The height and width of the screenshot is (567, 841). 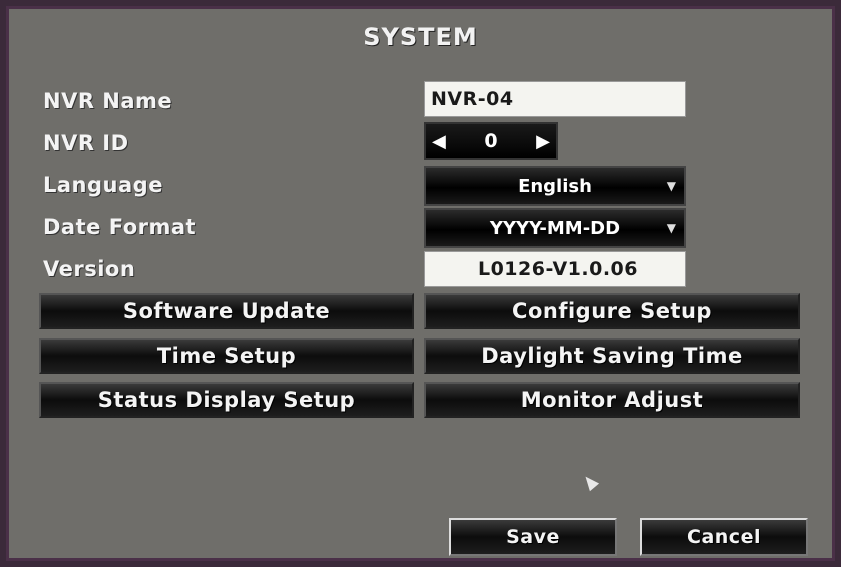 What do you see at coordinates (226, 311) in the screenshot?
I see `software-update-button: Software Update` at bounding box center [226, 311].